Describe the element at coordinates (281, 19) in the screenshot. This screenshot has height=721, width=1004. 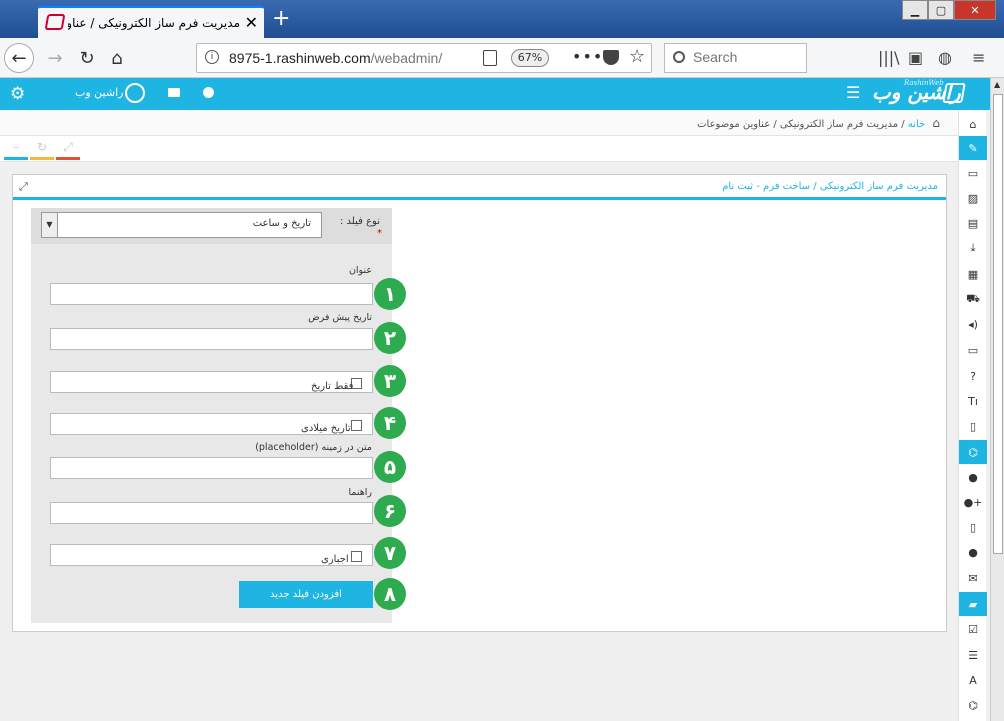
I see `new-tab-icon: +` at that location.